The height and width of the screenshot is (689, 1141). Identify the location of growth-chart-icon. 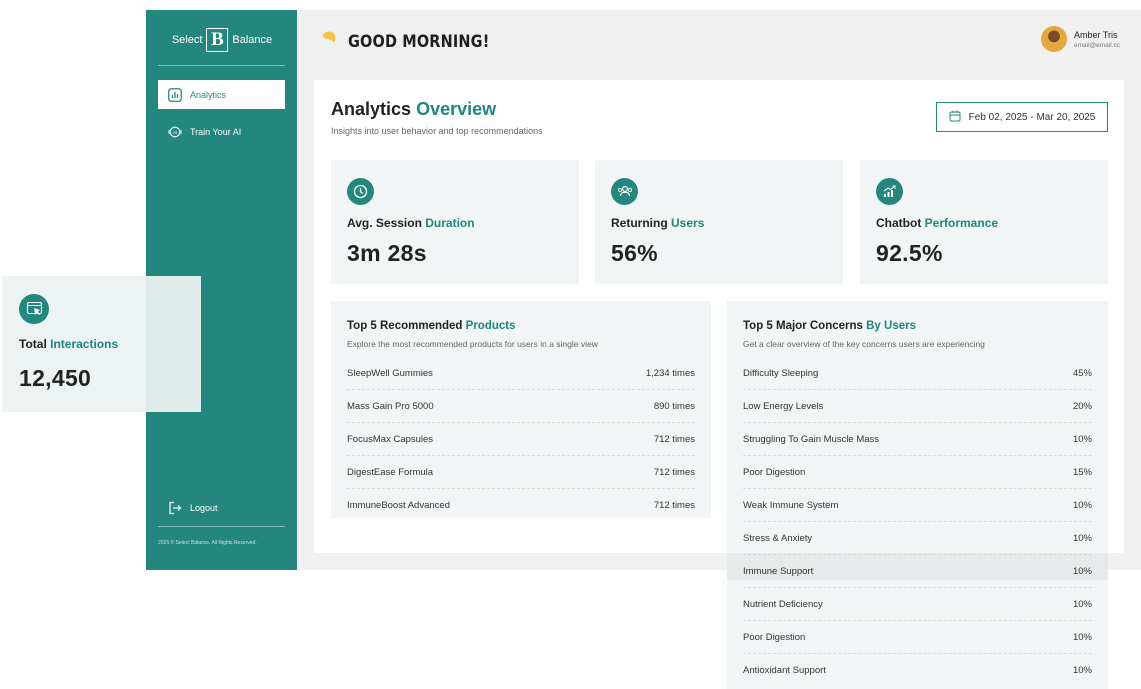
(889, 191).